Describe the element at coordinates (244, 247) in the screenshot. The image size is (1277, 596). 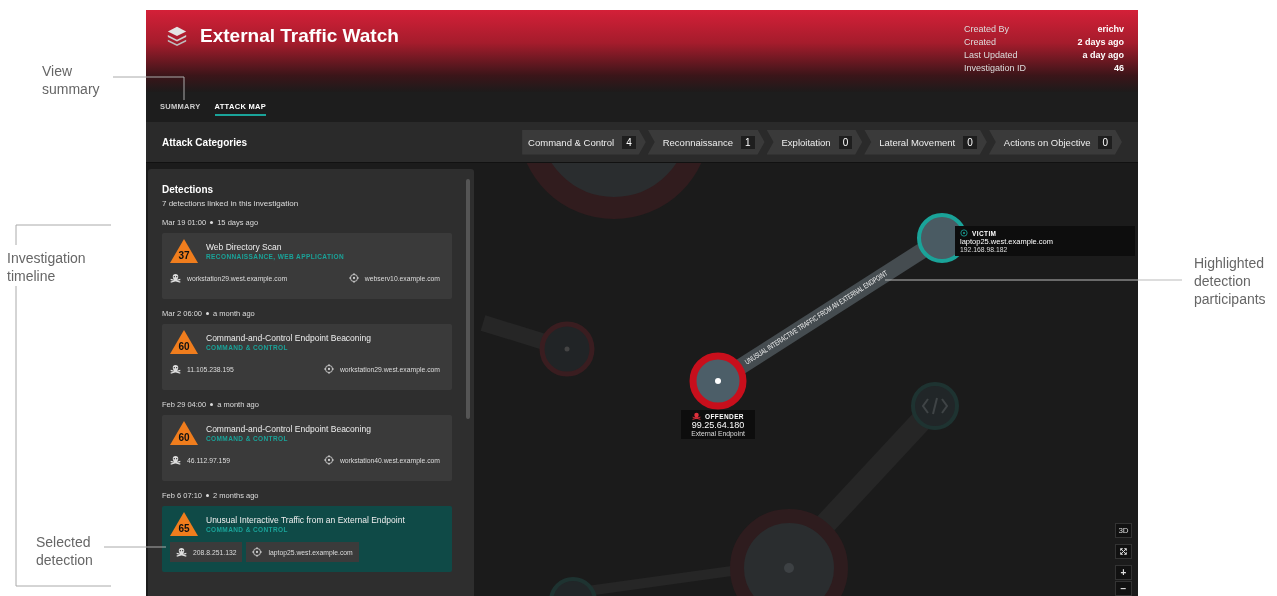
I see `detection-name: Web Directory Scan` at that location.